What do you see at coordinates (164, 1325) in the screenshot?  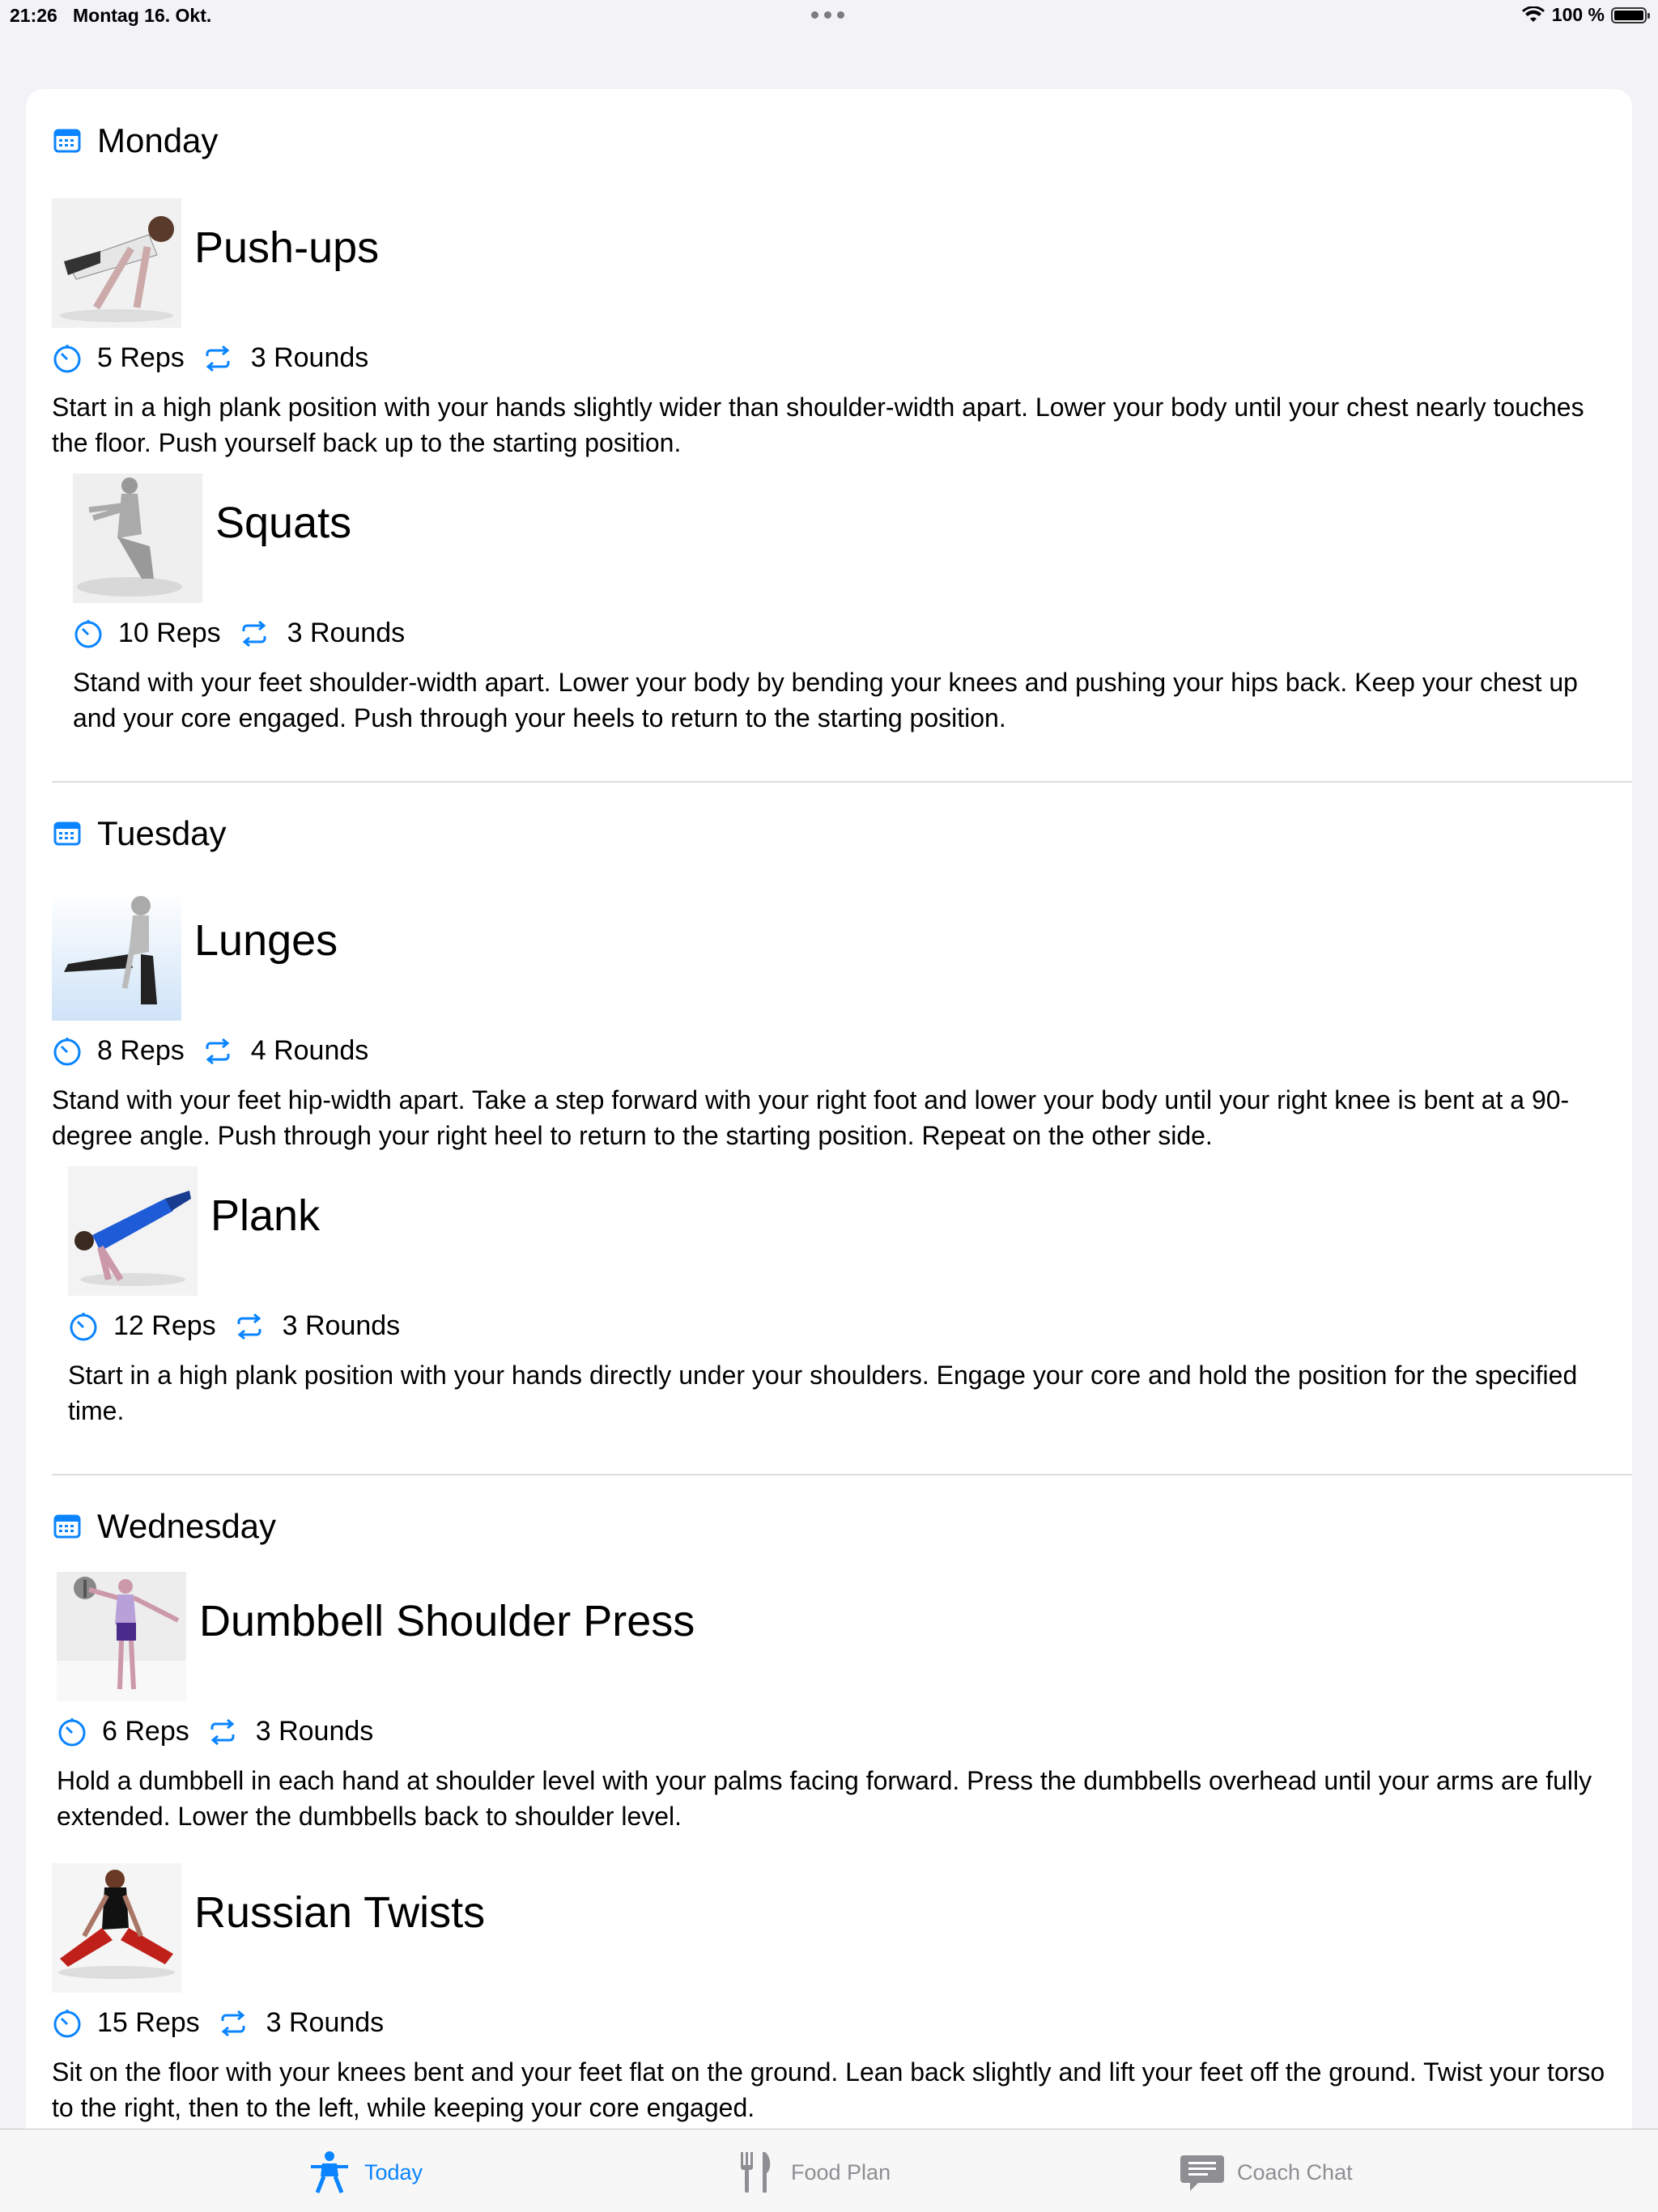 I see `reps-label: 12 Reps` at bounding box center [164, 1325].